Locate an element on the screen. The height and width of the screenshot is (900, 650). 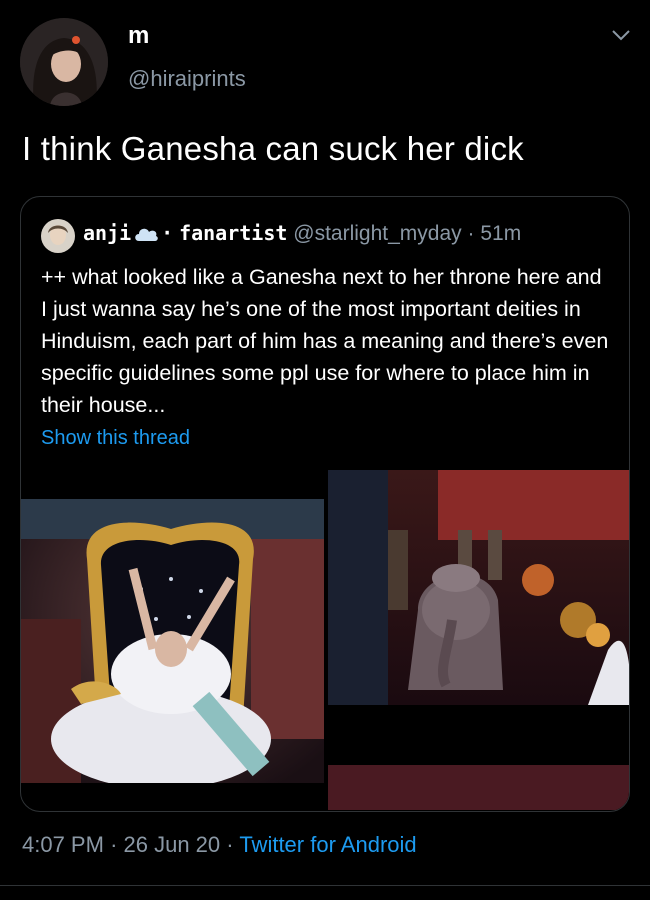
user-handle: @hiraiprints is located at coordinates (187, 79).